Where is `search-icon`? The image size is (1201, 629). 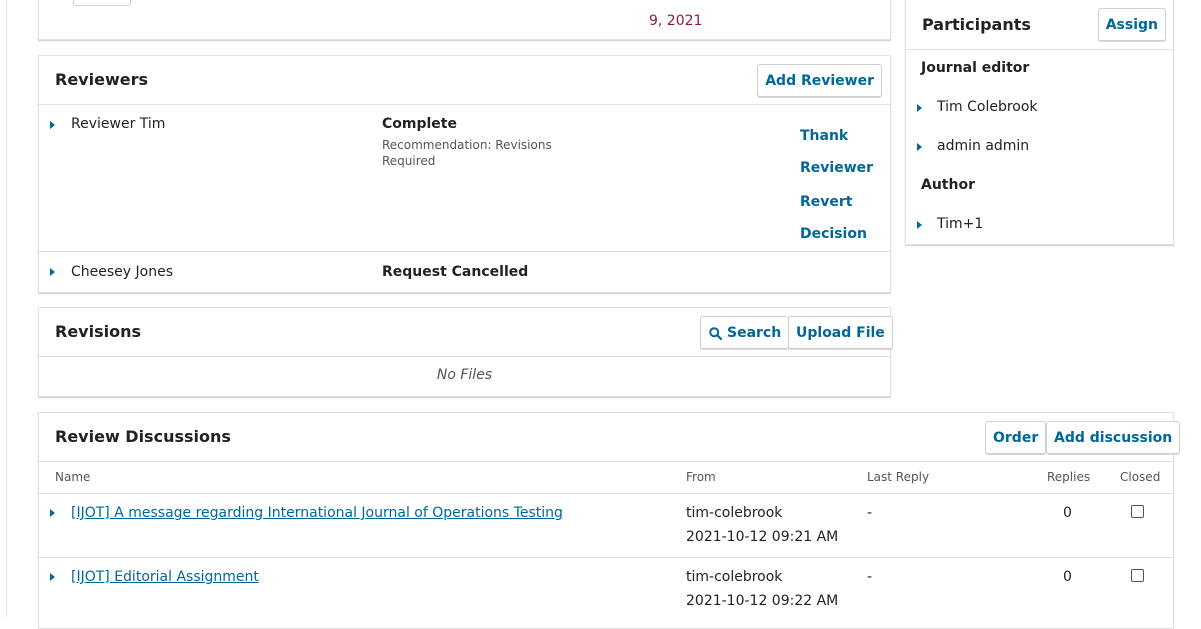 search-icon is located at coordinates (715, 333).